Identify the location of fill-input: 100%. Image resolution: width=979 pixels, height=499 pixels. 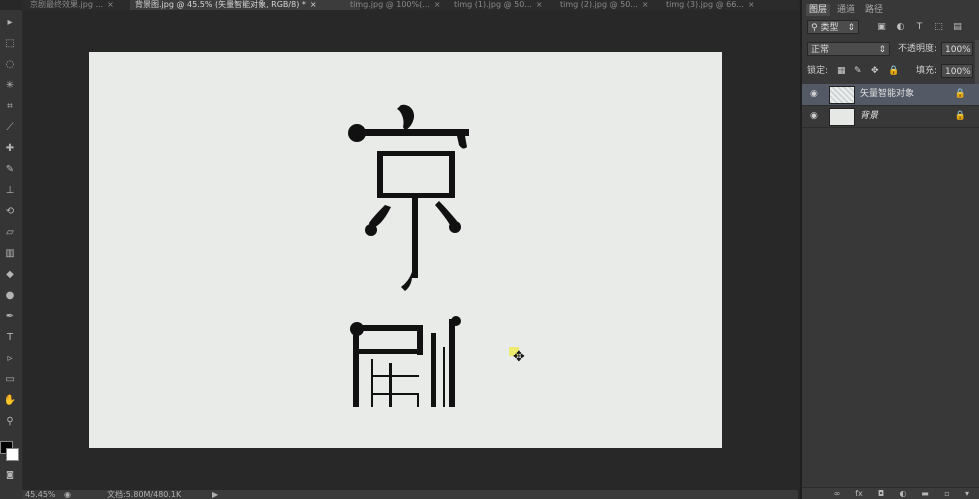
(957, 71).